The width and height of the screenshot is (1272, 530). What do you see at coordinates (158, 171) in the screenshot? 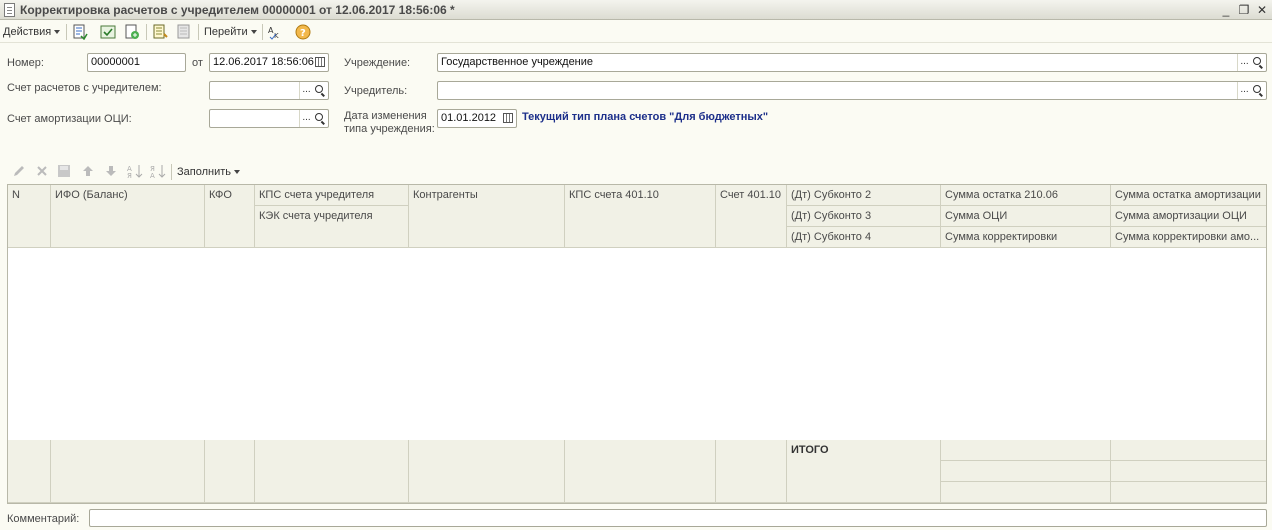
I see `sort-descending-icon: ЯA` at bounding box center [158, 171].